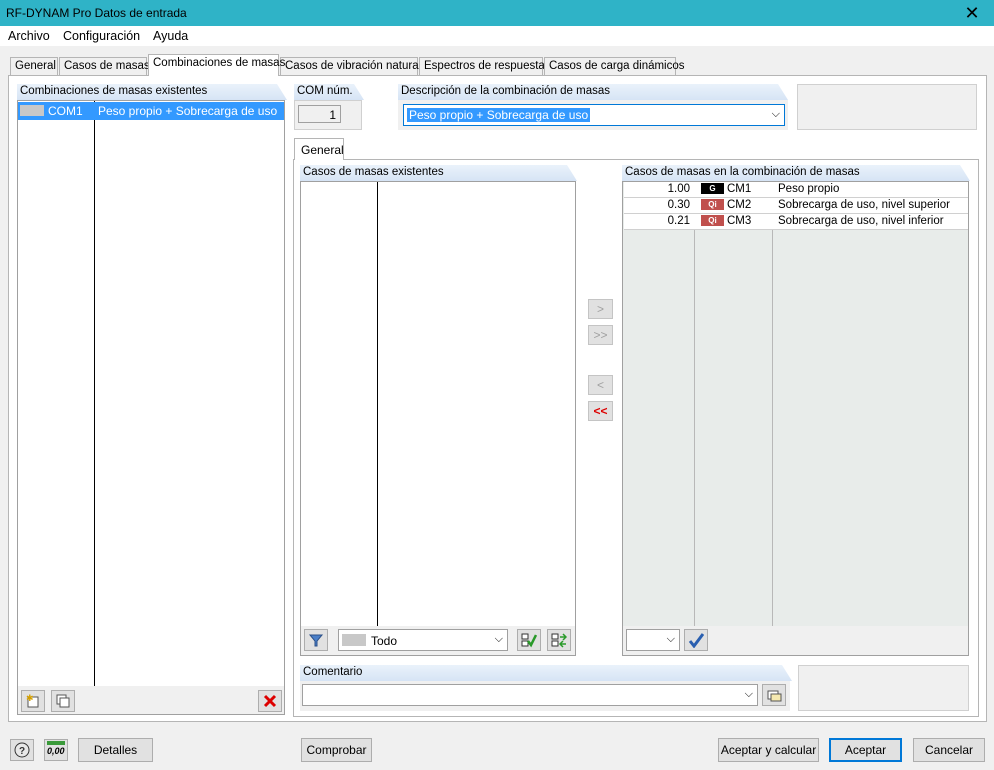  What do you see at coordinates (559, 640) in the screenshot?
I see `toggle-selection-button` at bounding box center [559, 640].